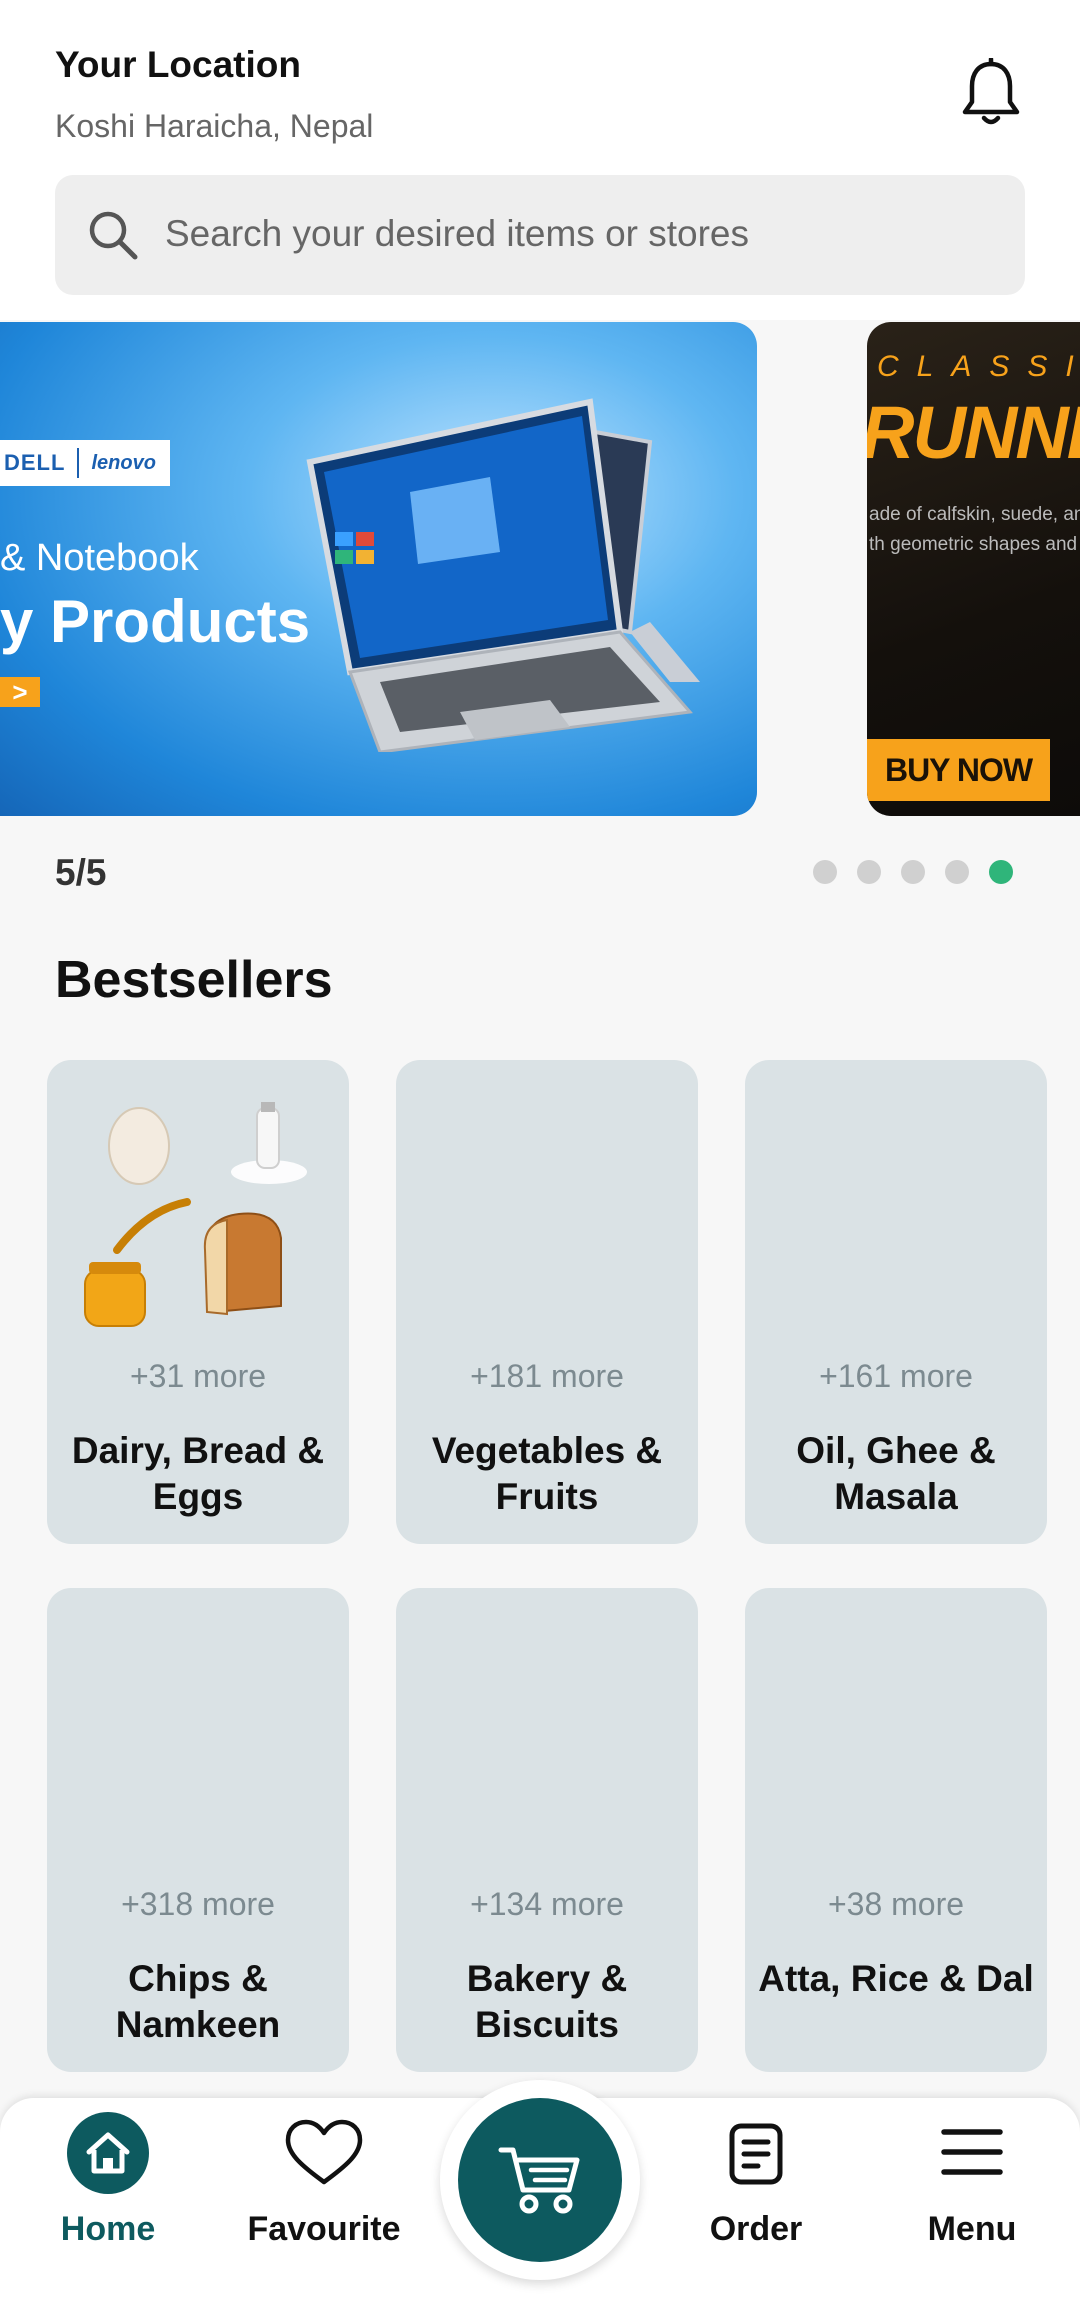 Image resolution: width=1080 pixels, height=2316 pixels. Describe the element at coordinates (85, 463) in the screenshot. I see `brand-logos: DELL lenovo` at that location.